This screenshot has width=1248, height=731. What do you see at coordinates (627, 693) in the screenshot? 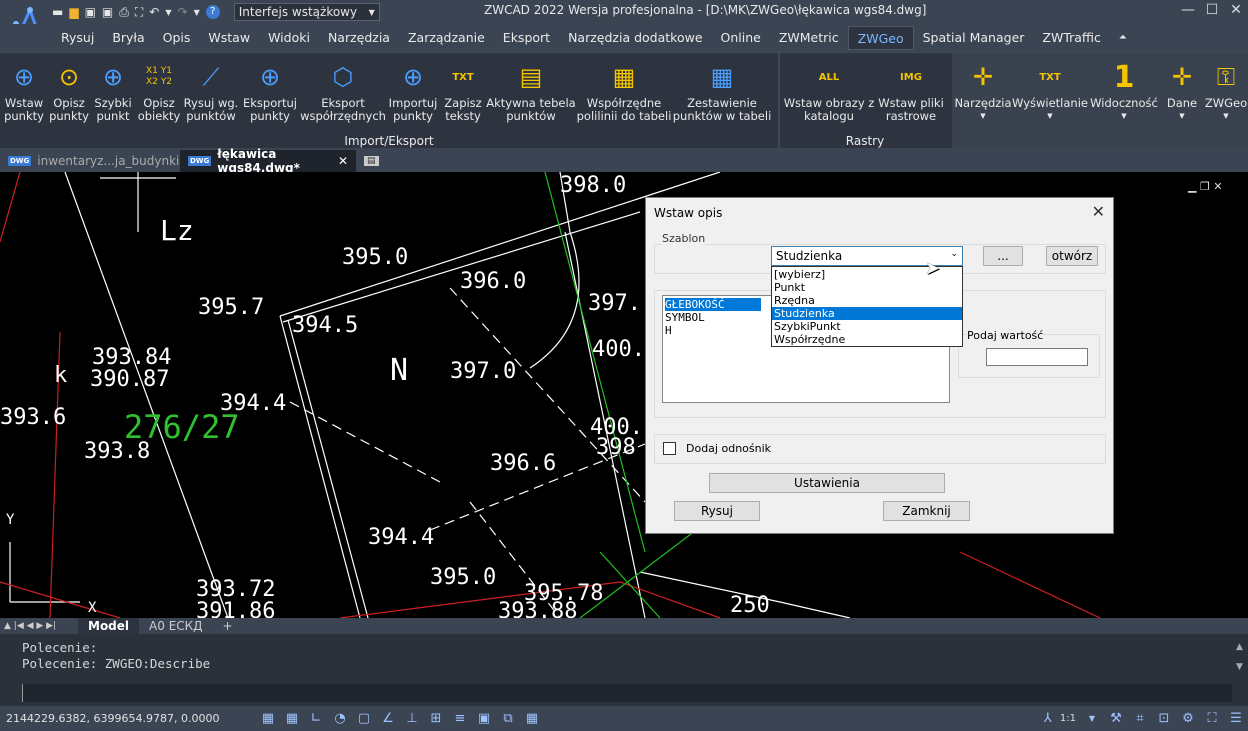
I see `command-input` at bounding box center [627, 693].